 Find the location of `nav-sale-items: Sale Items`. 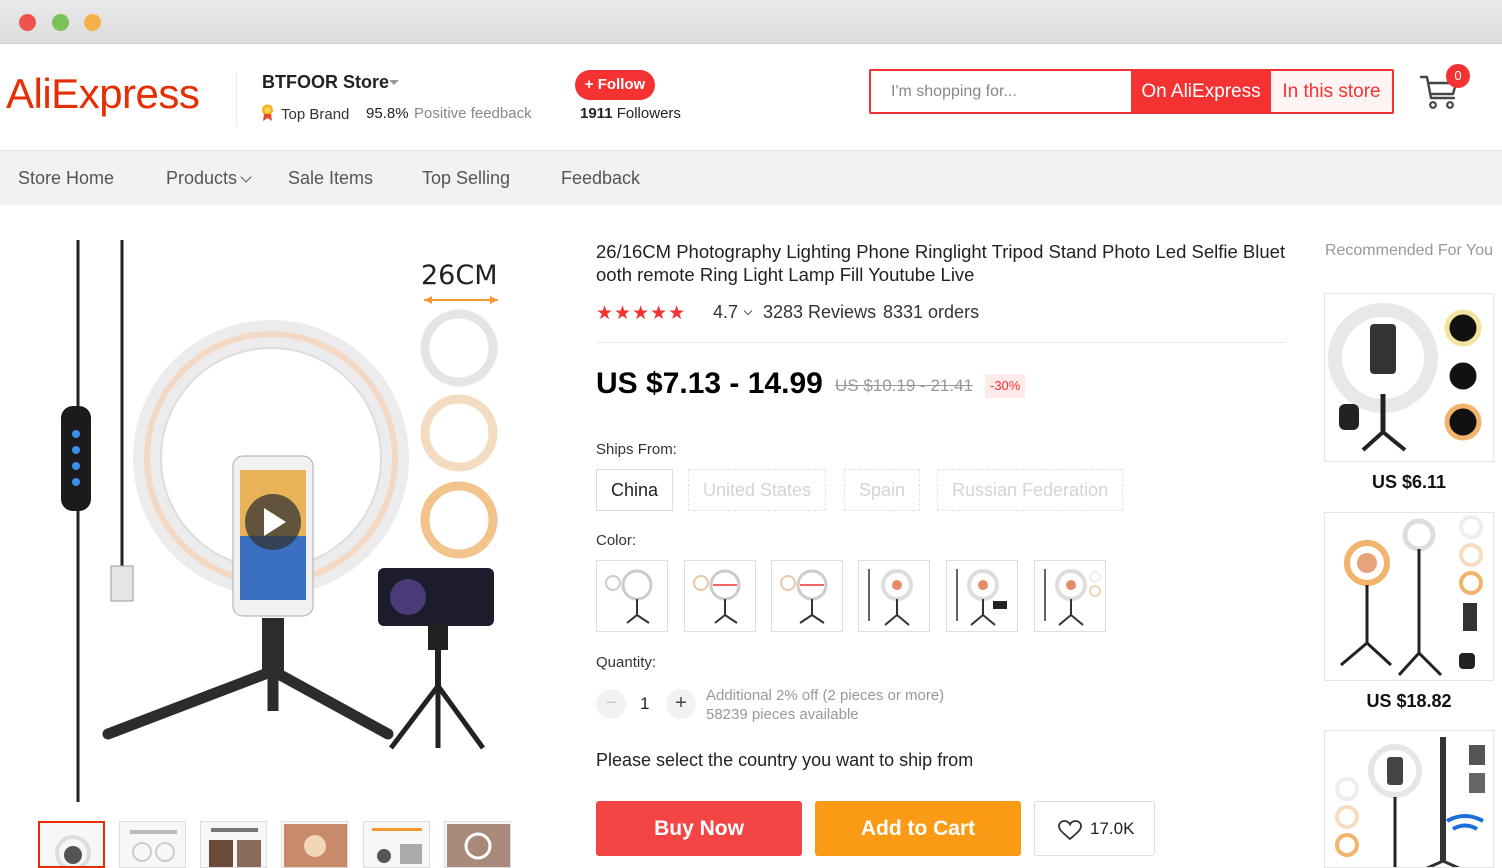

nav-sale-items: Sale Items is located at coordinates (330, 178).